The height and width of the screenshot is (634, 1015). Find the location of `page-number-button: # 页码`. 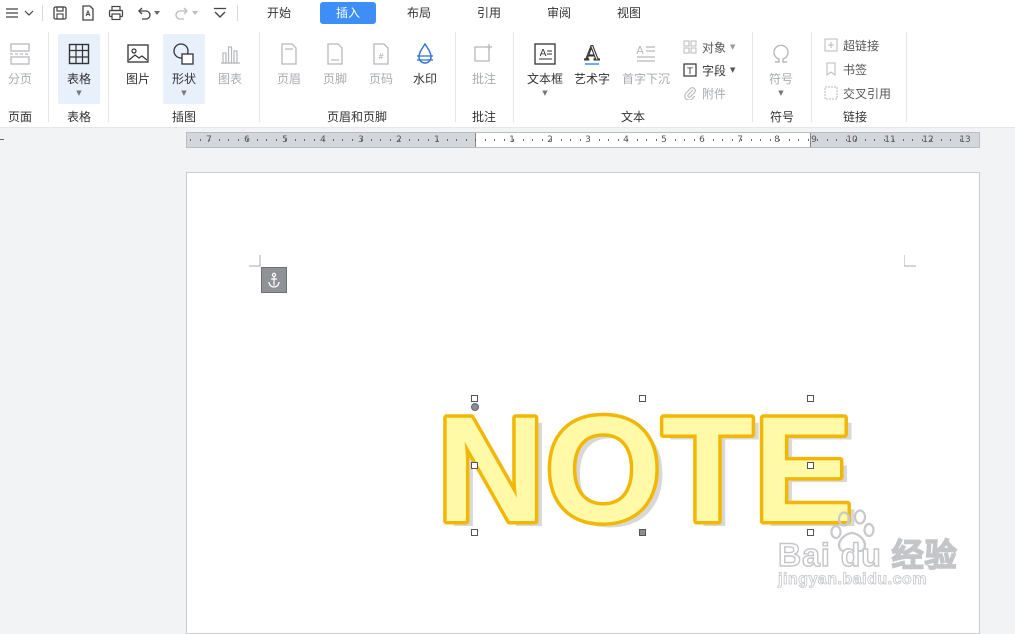

page-number-button: # 页码 is located at coordinates (381, 63).